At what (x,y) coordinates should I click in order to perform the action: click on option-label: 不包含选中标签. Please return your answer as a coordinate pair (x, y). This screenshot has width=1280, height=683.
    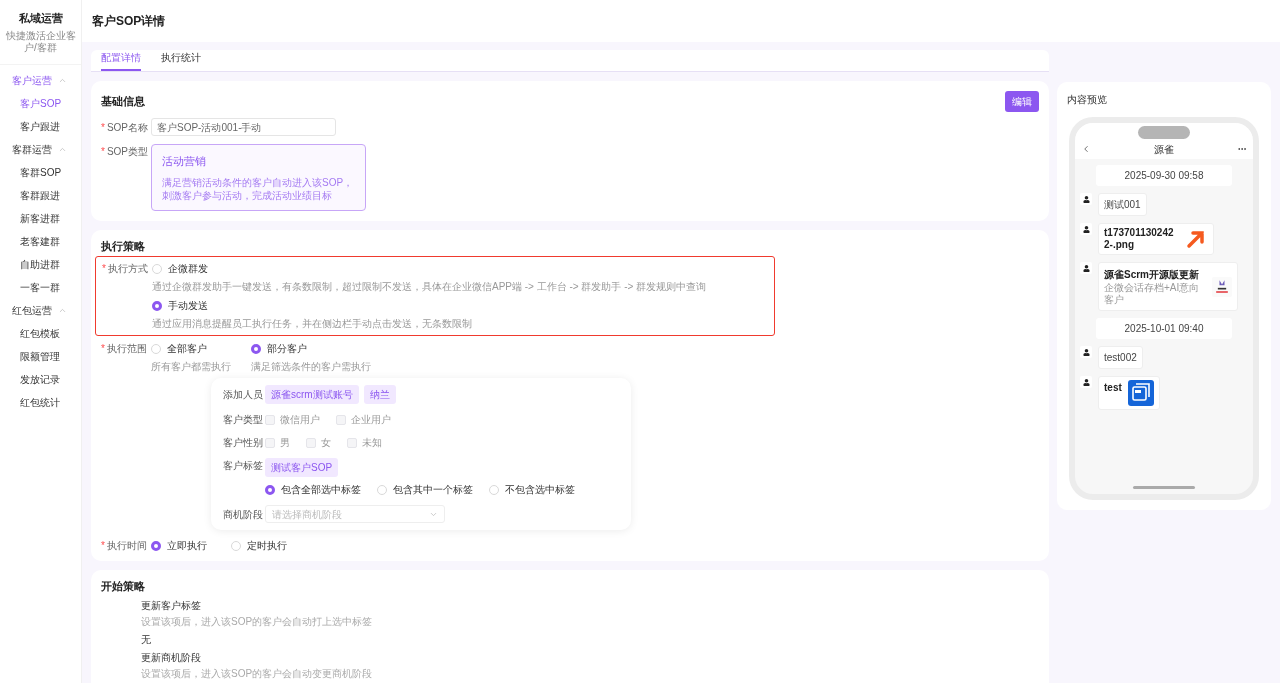
    Looking at the image, I should click on (540, 490).